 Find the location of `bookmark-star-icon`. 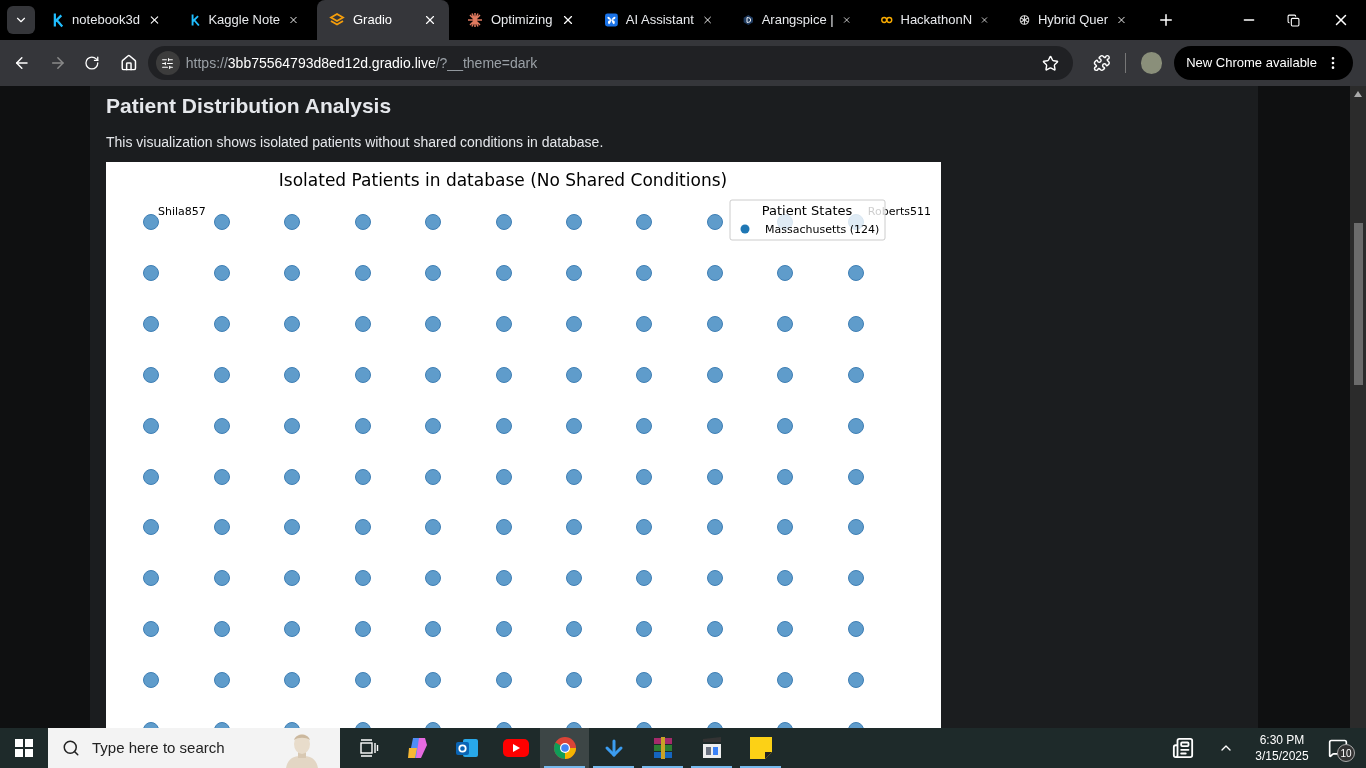

bookmark-star-icon is located at coordinates (1050, 63).